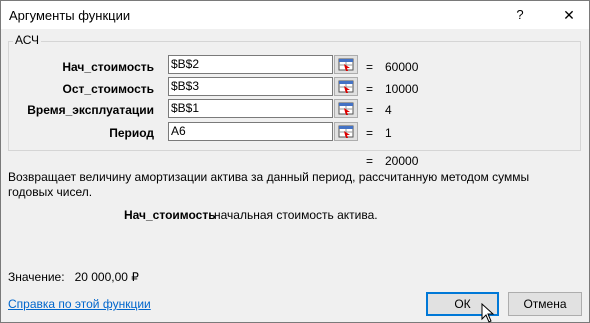 This screenshot has width=590, height=323. Describe the element at coordinates (296, 215) in the screenshot. I see `argument-help-text: начальная стоимость актива.` at that location.